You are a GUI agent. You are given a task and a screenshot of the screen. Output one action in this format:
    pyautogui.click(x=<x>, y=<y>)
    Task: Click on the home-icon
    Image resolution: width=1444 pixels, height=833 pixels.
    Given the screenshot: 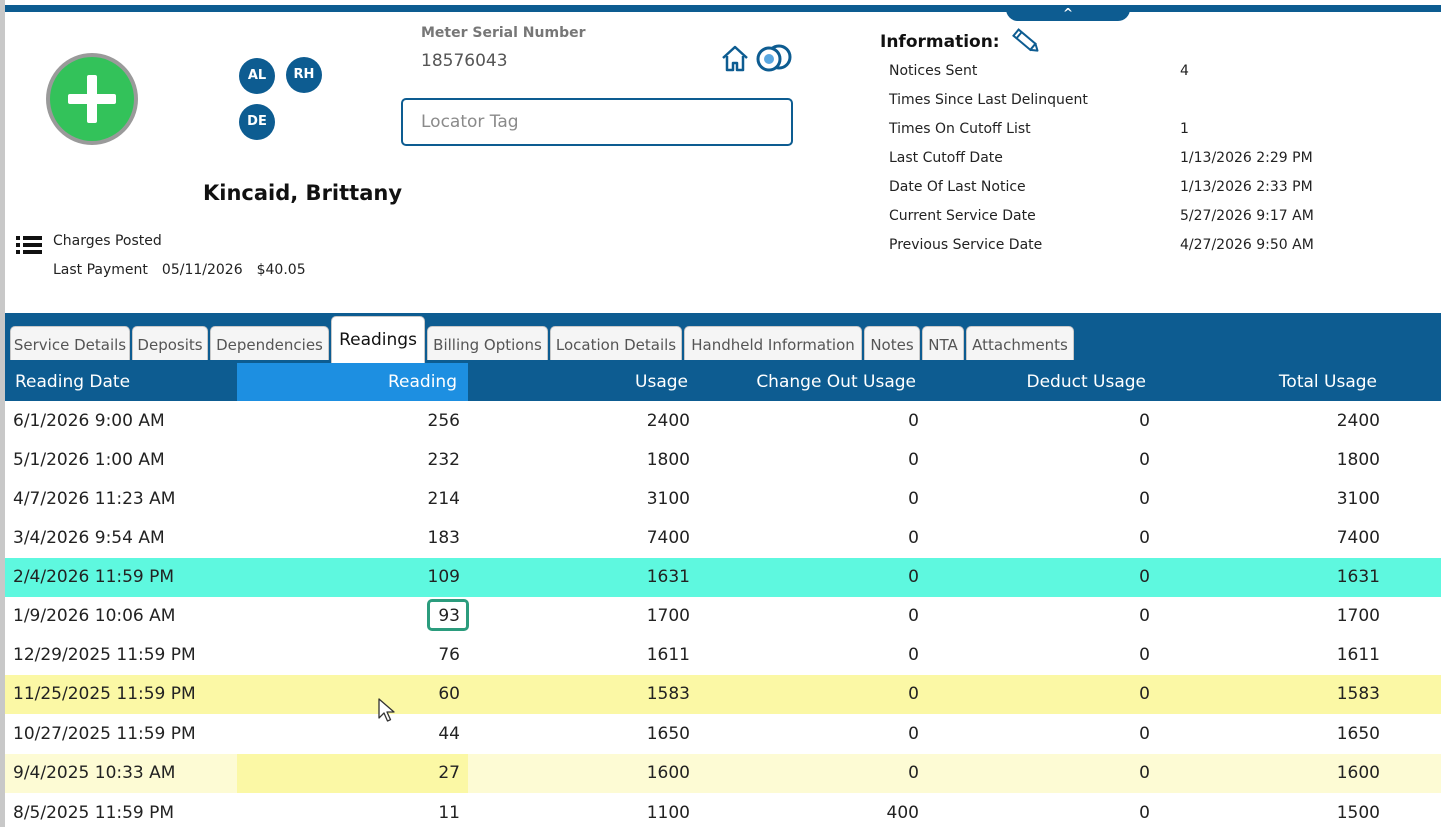 What is the action you would take?
    pyautogui.click(x=735, y=58)
    